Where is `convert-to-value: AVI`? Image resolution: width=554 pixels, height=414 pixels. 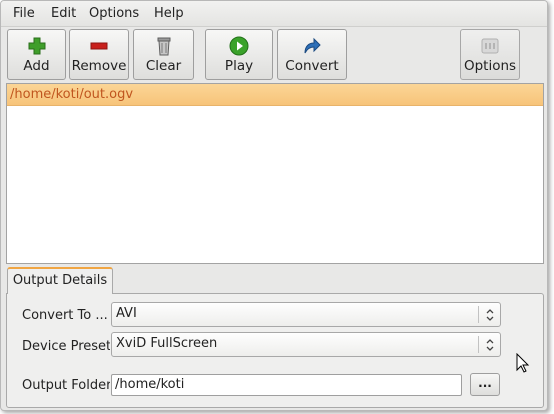 convert-to-value: AVI is located at coordinates (126, 313).